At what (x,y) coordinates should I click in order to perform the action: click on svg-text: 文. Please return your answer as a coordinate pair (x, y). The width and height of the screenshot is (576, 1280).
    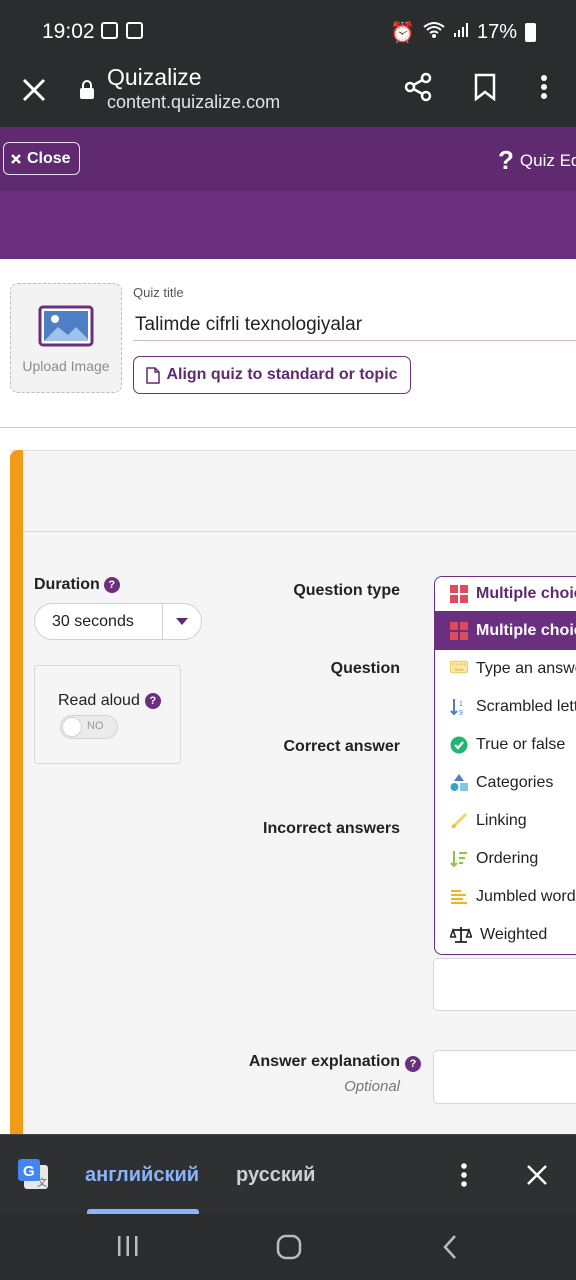
    Looking at the image, I should click on (42, 1182).